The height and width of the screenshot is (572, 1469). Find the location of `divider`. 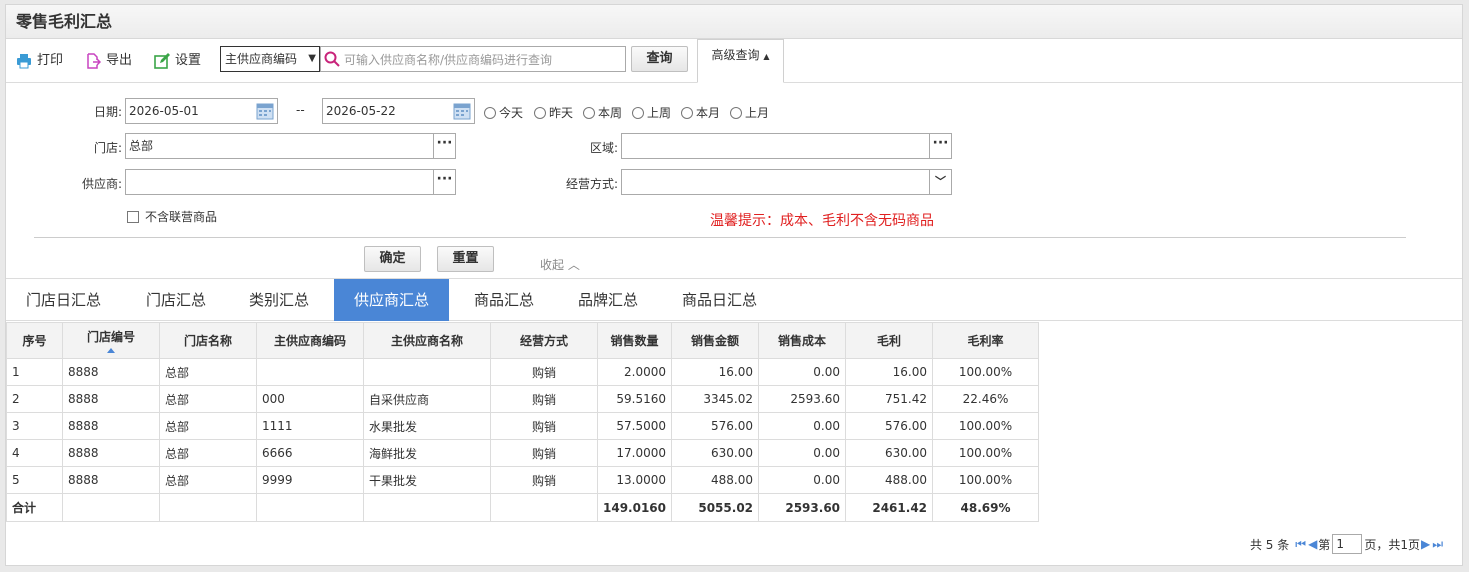

divider is located at coordinates (720, 237).